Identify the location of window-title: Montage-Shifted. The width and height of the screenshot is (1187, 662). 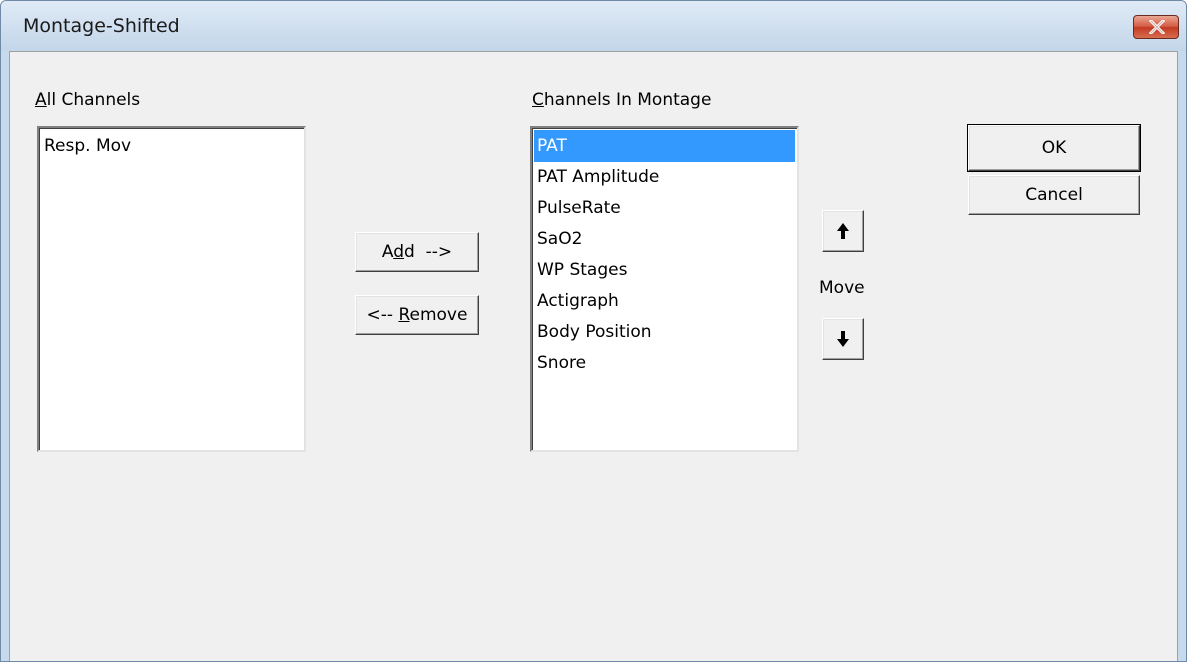
(101, 26).